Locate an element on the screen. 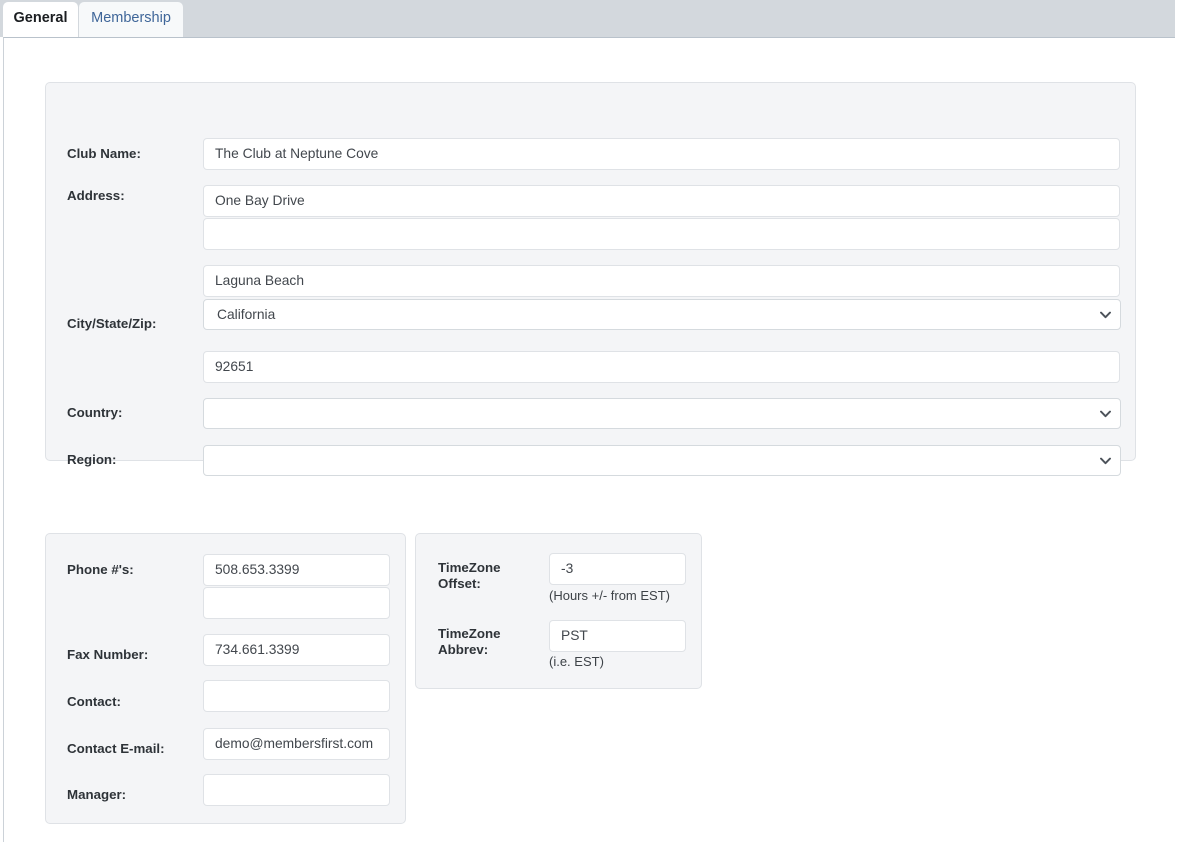  tab-membership: Membership is located at coordinates (131, 19).